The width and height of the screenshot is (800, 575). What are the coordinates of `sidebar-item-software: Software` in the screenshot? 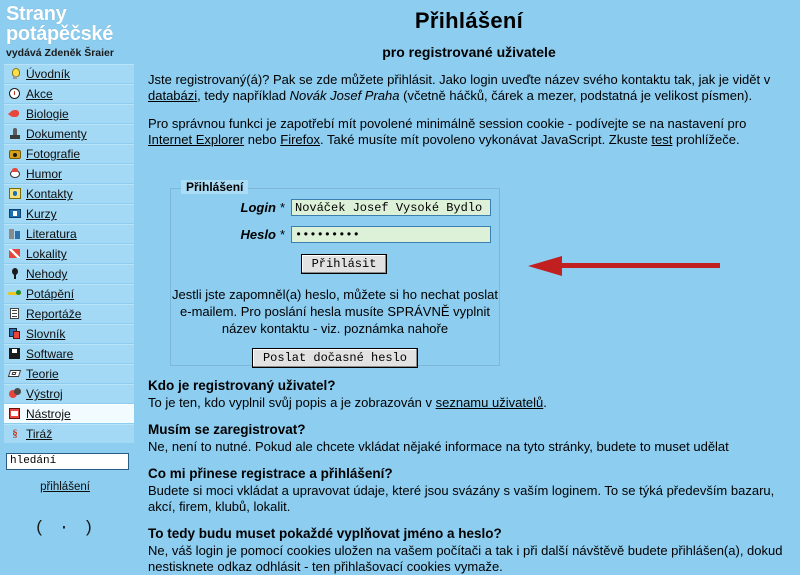 It's located at (69, 353).